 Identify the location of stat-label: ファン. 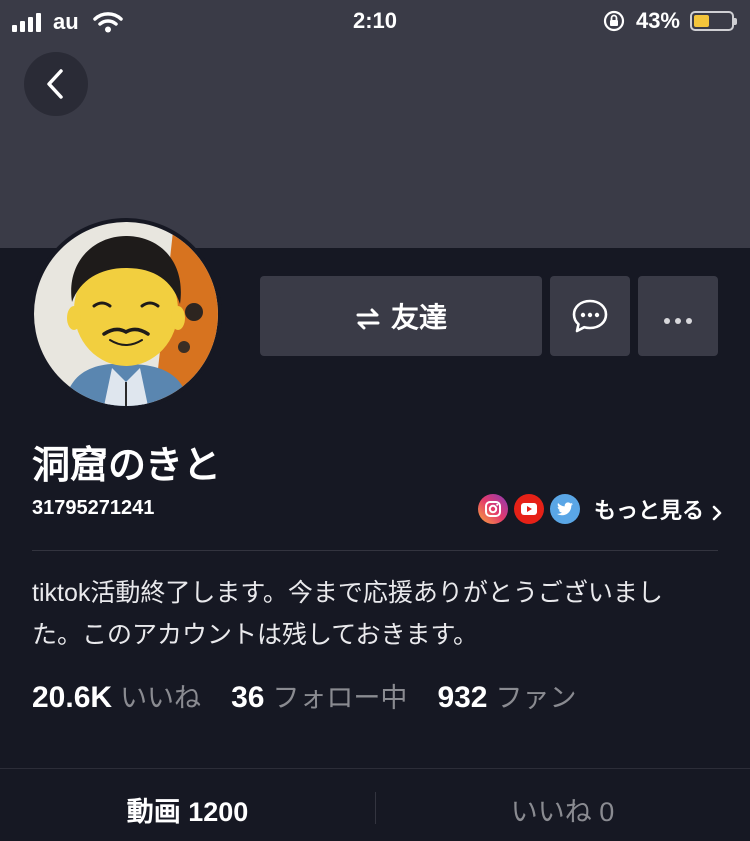
(536, 698).